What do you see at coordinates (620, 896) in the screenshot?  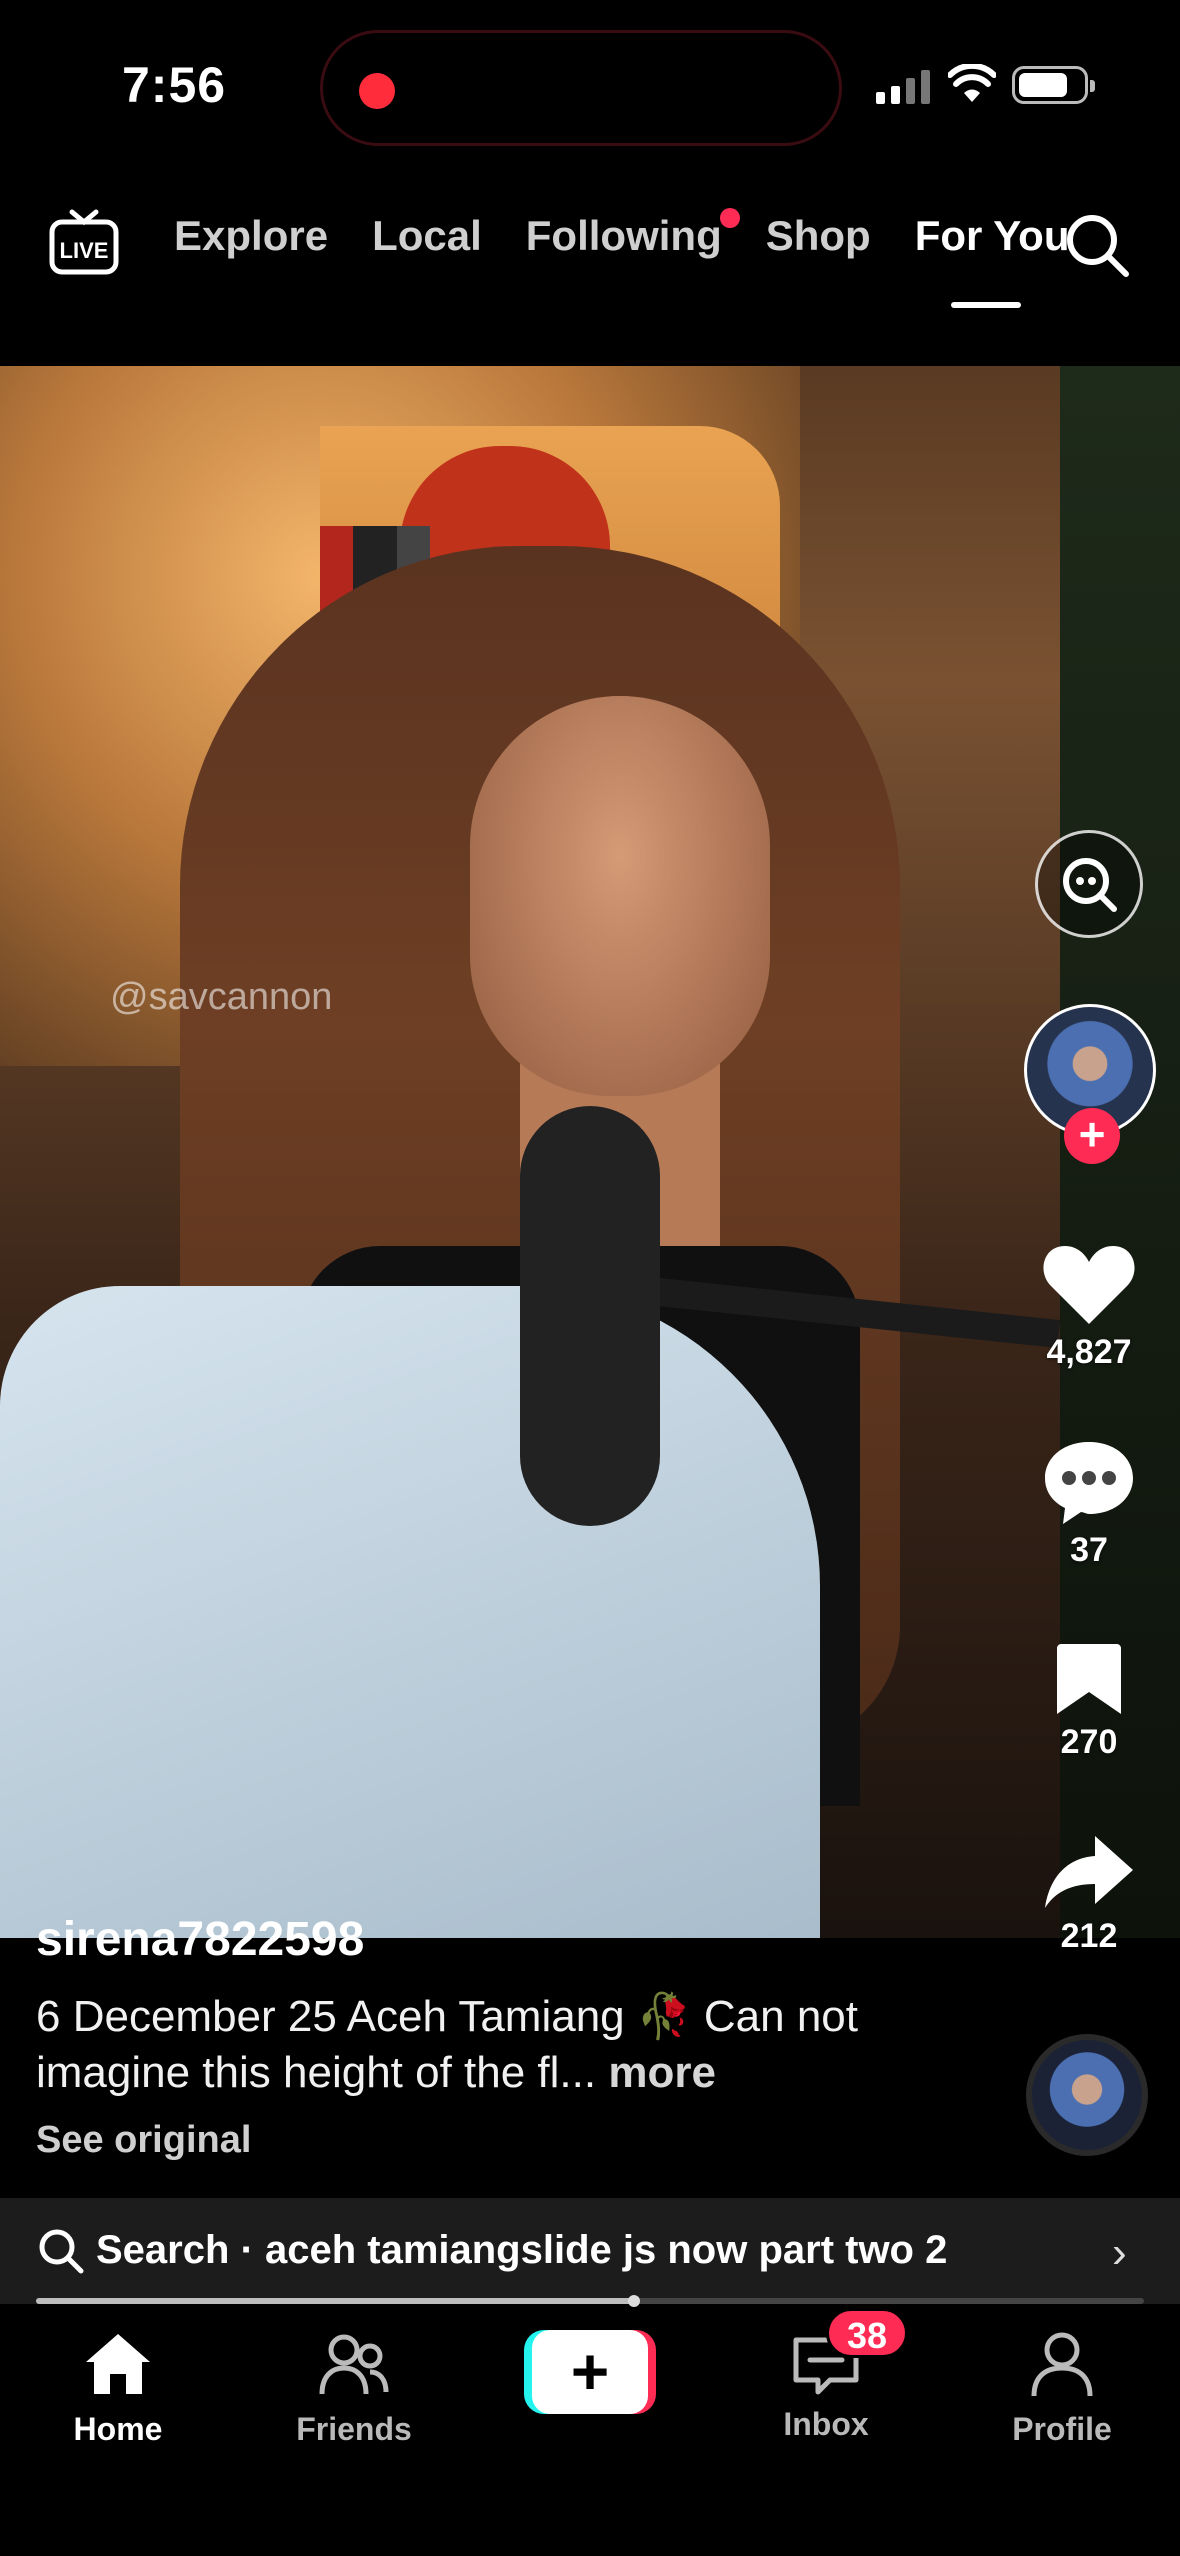 I see `video-subject-face` at bounding box center [620, 896].